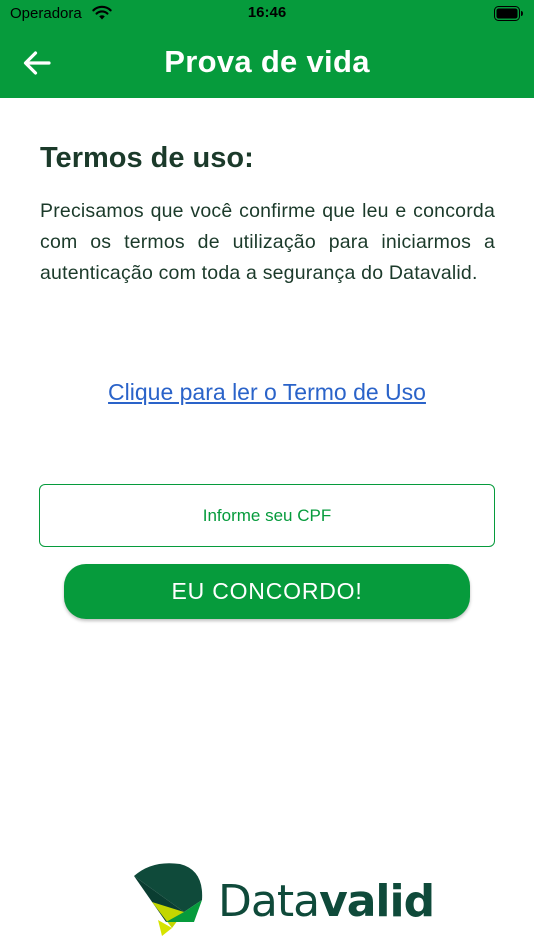 The width and height of the screenshot is (534, 950). Describe the element at coordinates (168, 899) in the screenshot. I see `datavalid-logo-icon` at that location.